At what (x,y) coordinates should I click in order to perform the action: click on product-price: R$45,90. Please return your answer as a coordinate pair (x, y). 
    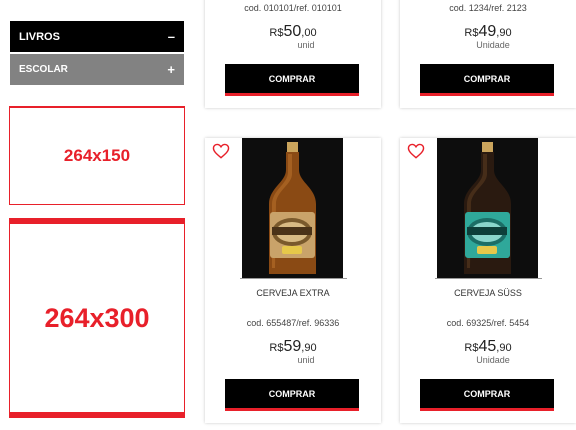
    Looking at the image, I should click on (488, 347).